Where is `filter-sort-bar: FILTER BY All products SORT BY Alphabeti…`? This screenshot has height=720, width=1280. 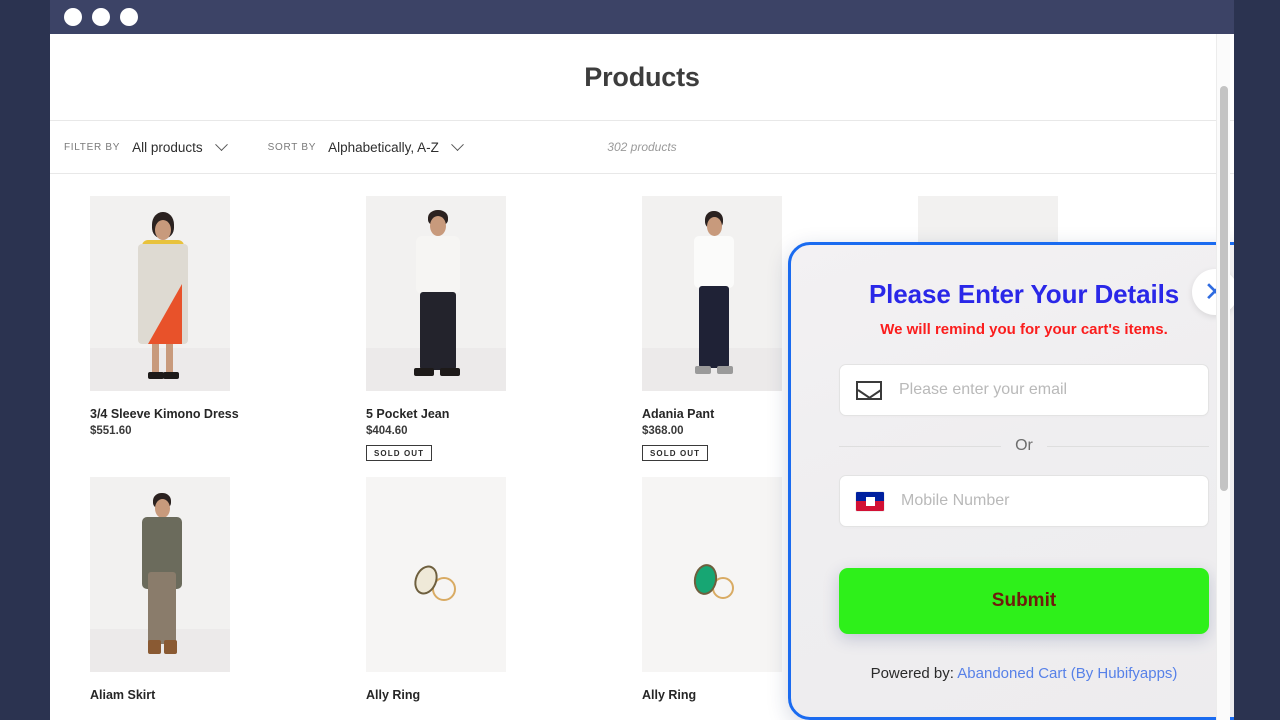 filter-sort-bar: FILTER BY All products SORT BY Alphabeti… is located at coordinates (642, 147).